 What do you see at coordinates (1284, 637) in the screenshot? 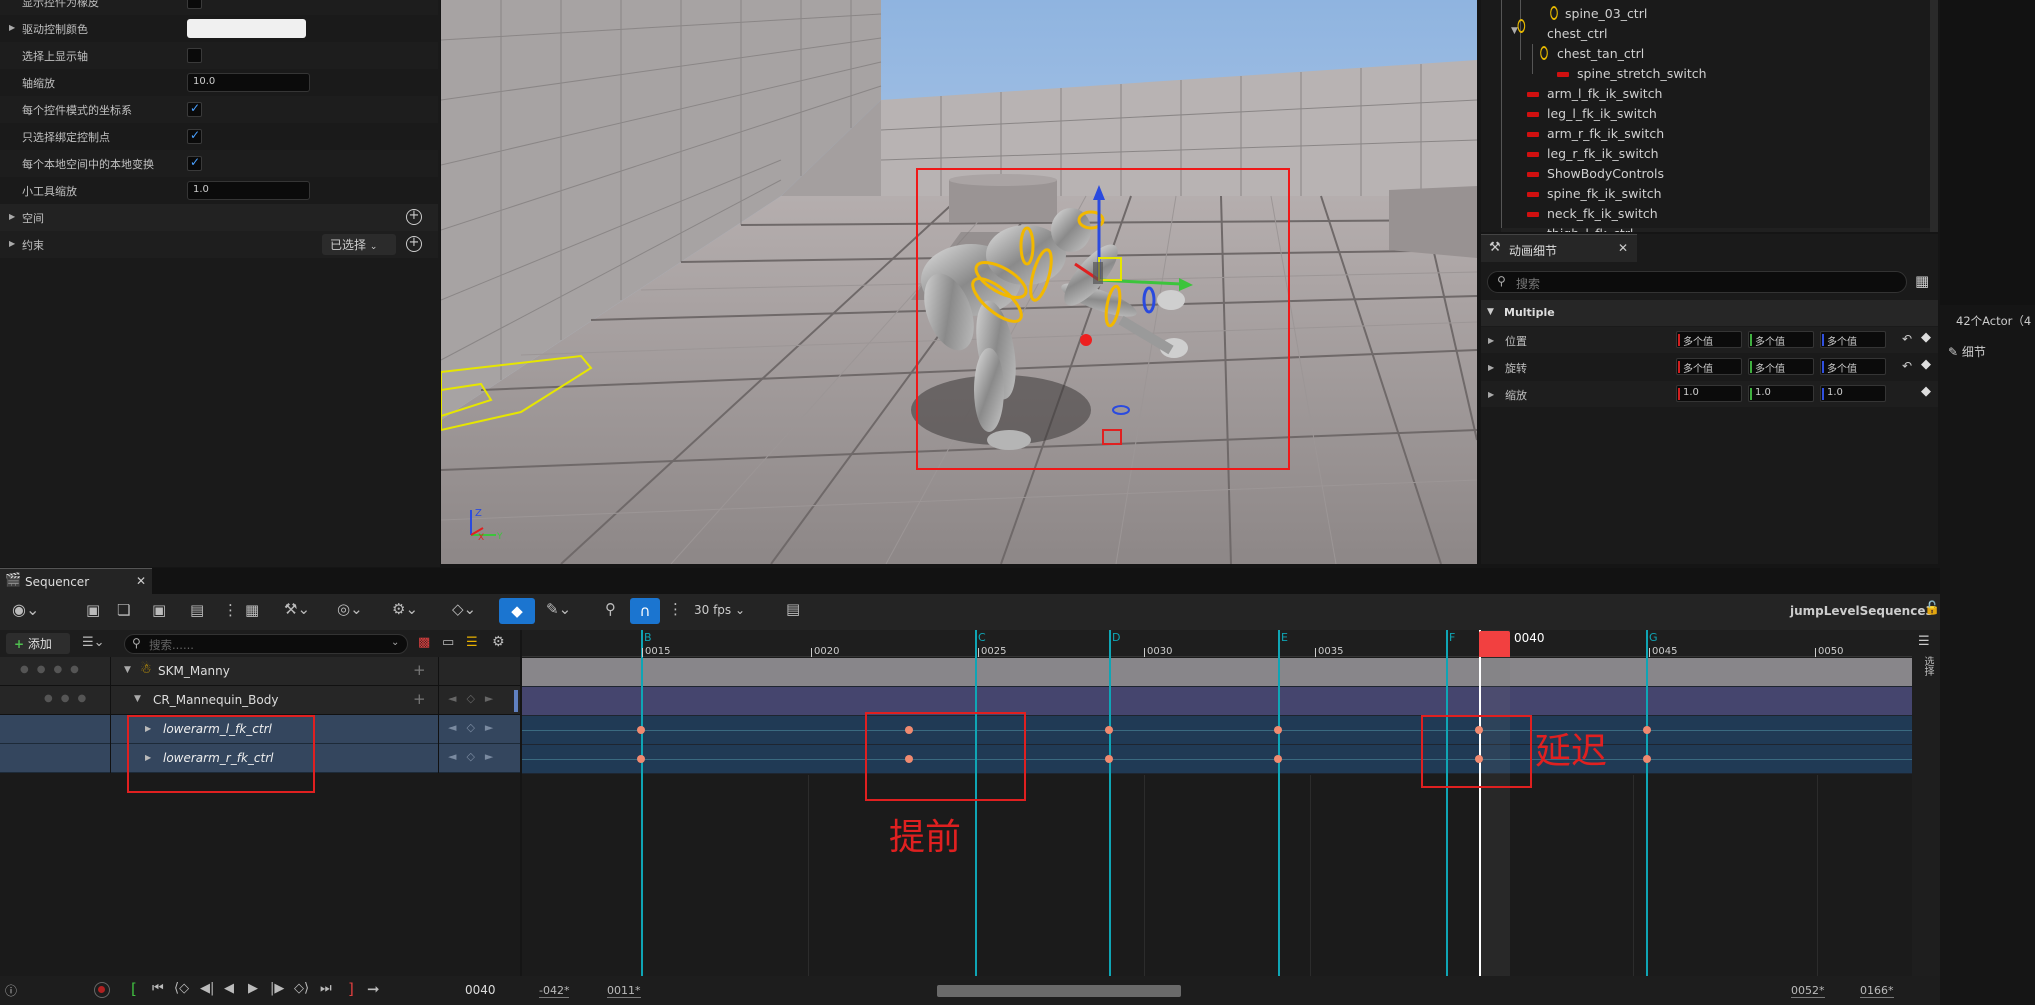
I see `marker-e: E` at bounding box center [1284, 637].